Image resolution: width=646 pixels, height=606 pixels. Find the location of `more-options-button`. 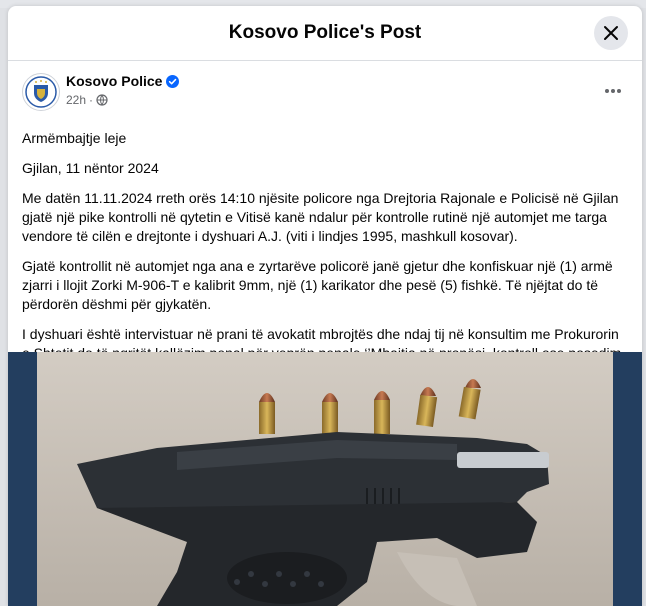

more-options-button is located at coordinates (613, 90).